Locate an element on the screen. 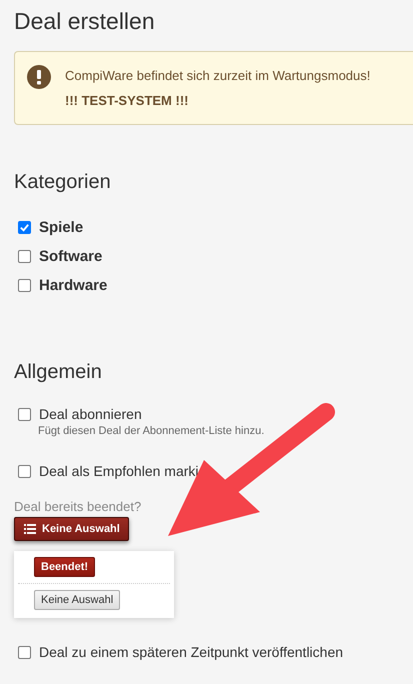 The image size is (413, 684). dropdown-button: Keine Auswahl is located at coordinates (71, 529).